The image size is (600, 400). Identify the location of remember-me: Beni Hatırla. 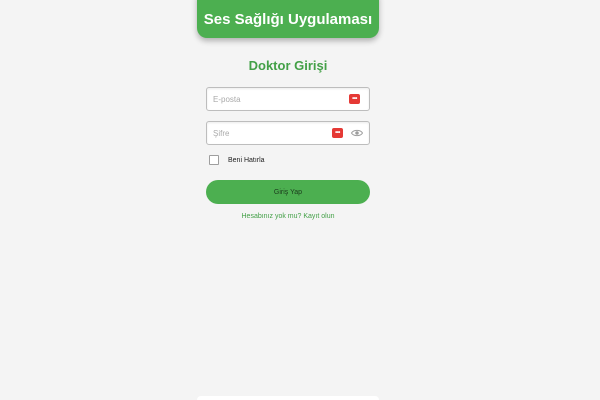
(237, 160).